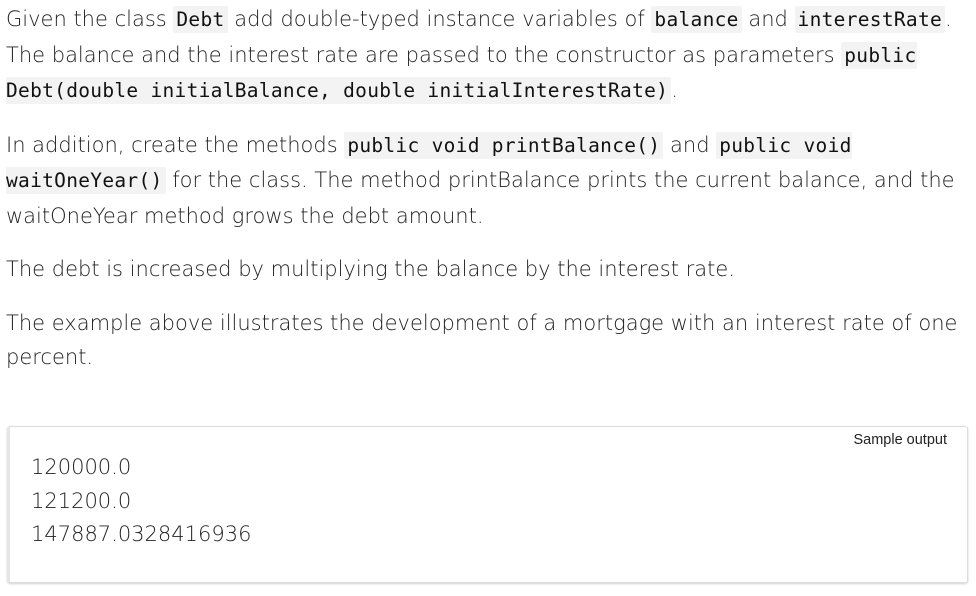 This screenshot has width=976, height=596. I want to click on sample-output-line: 120000.0, so click(81, 467).